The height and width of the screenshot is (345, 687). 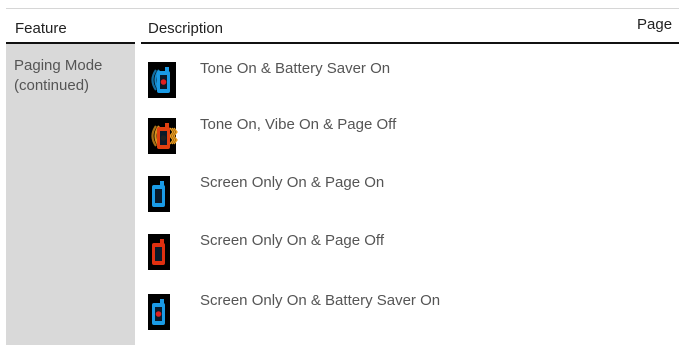 I want to click on header-rule-description, so click(x=410, y=43).